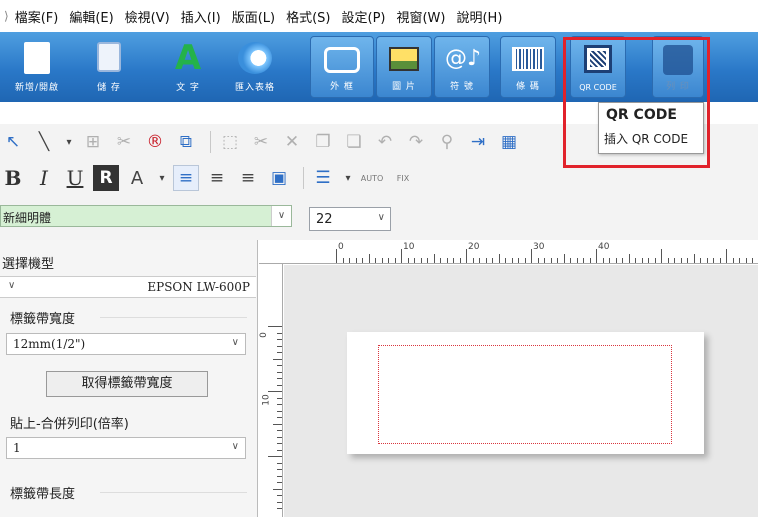 This screenshot has height=517, width=758. Describe the element at coordinates (49, 344) in the screenshot. I see `tape-width-value: 12mm(1/2")` at that location.